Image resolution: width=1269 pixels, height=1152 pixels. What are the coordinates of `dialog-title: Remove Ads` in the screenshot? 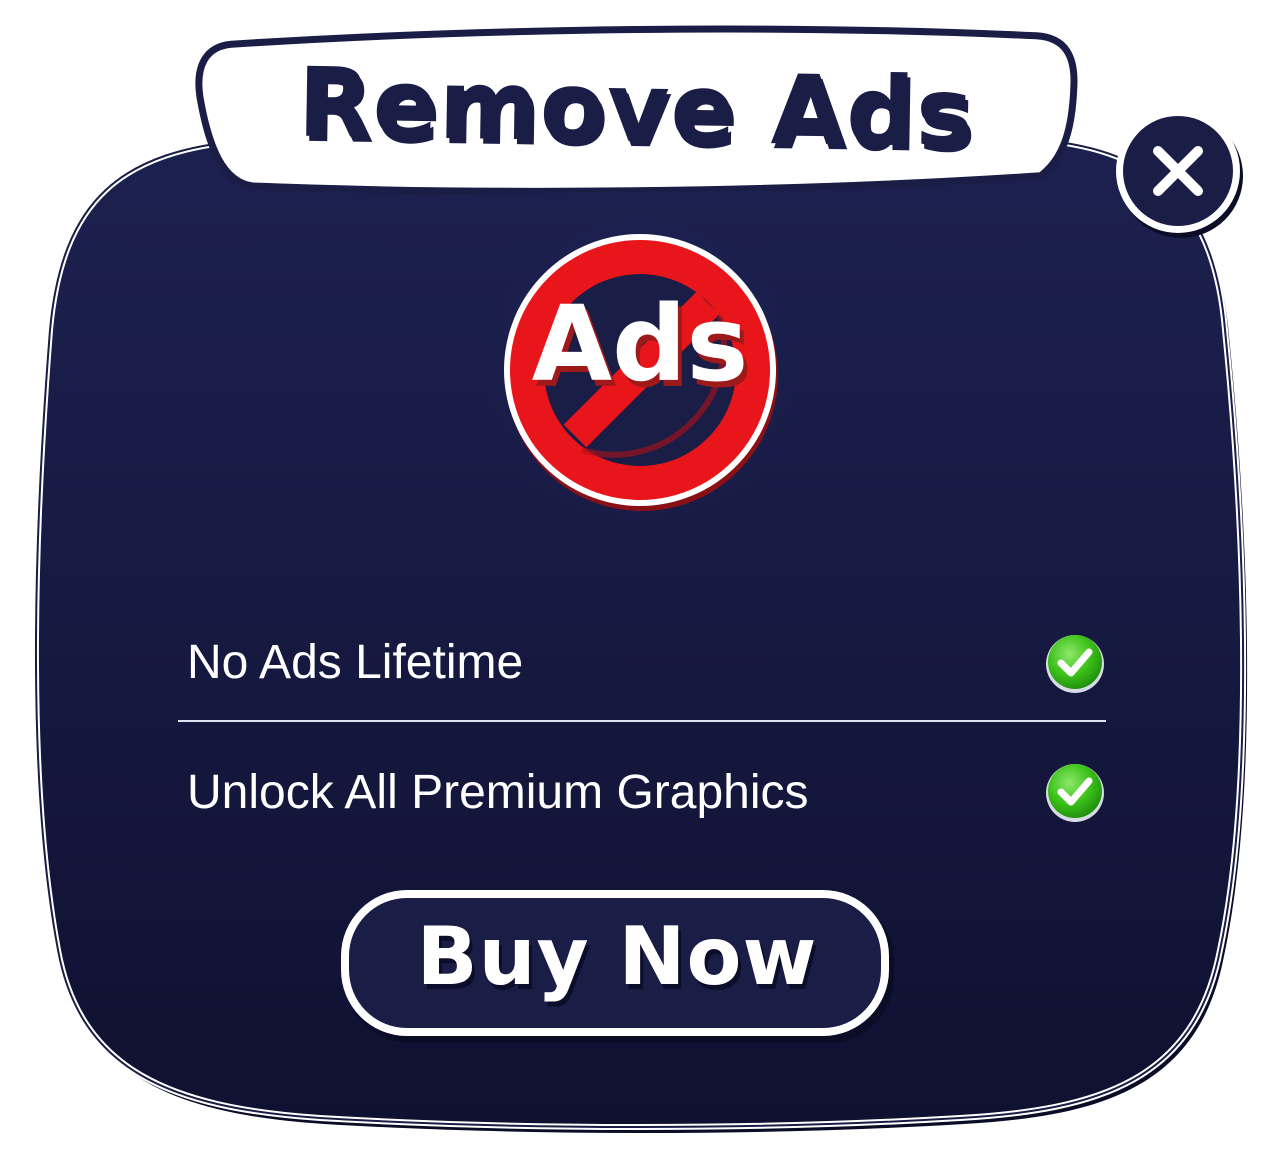 It's located at (636, 108).